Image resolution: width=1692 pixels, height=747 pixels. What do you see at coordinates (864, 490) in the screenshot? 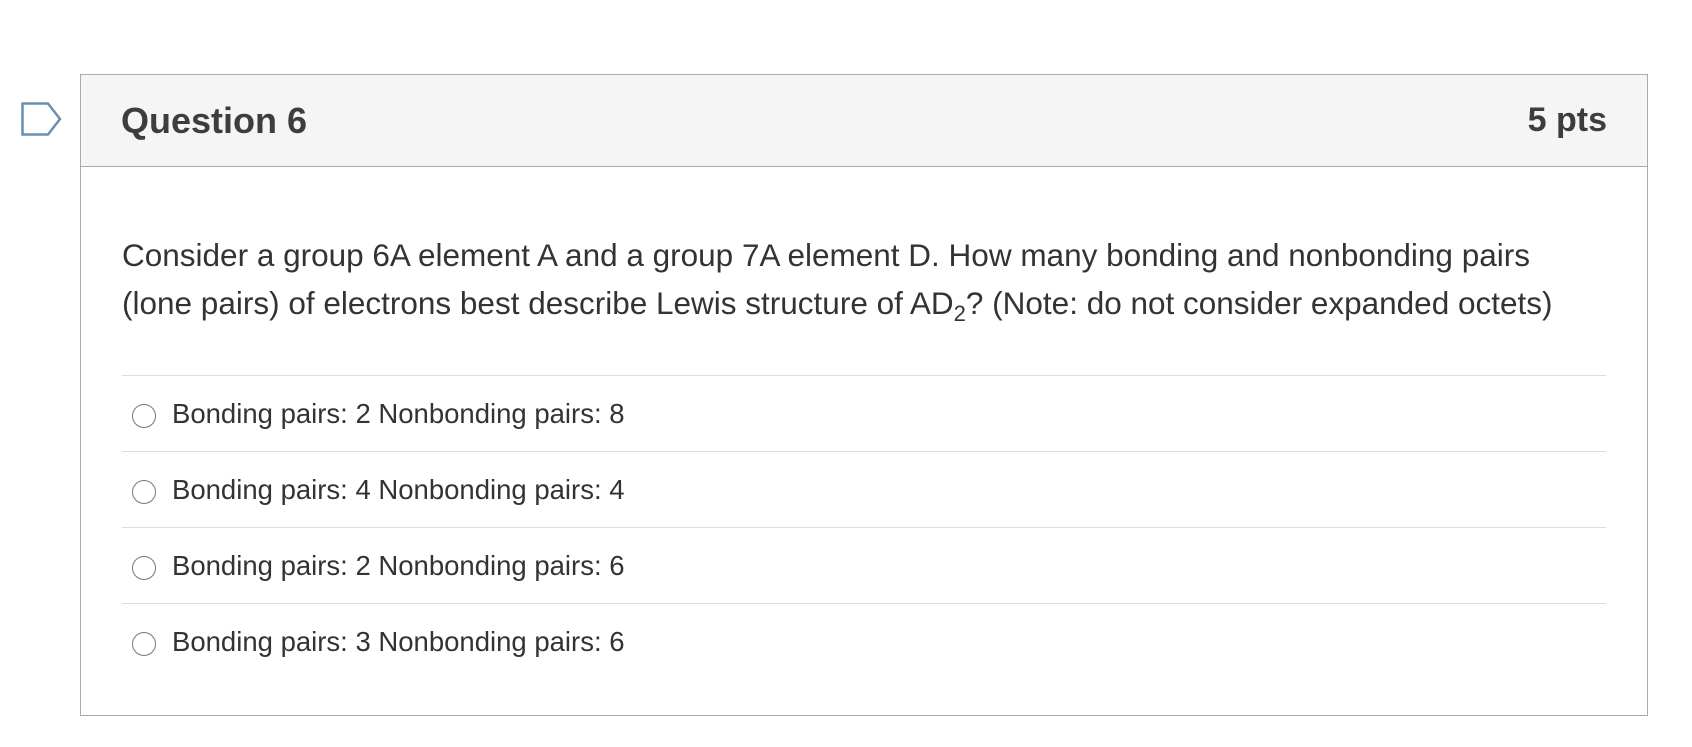
I see `answer-option-2: Bonding pairs: 4 Nonbonding pairs: 4` at bounding box center [864, 490].